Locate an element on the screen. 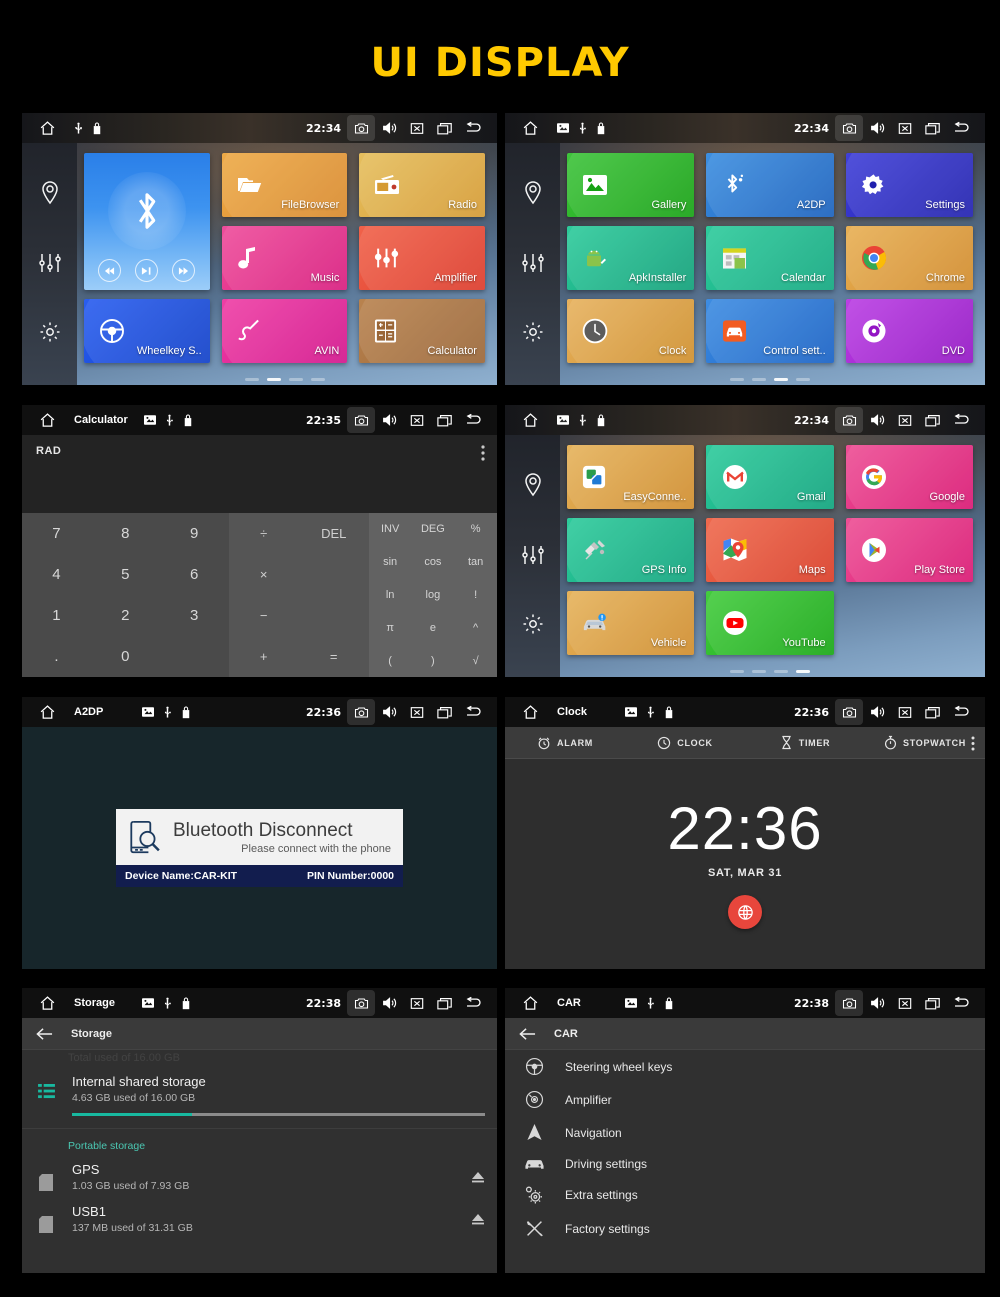 The width and height of the screenshot is (1000, 1297). app-tile-gmail: Gmail is located at coordinates (770, 477).